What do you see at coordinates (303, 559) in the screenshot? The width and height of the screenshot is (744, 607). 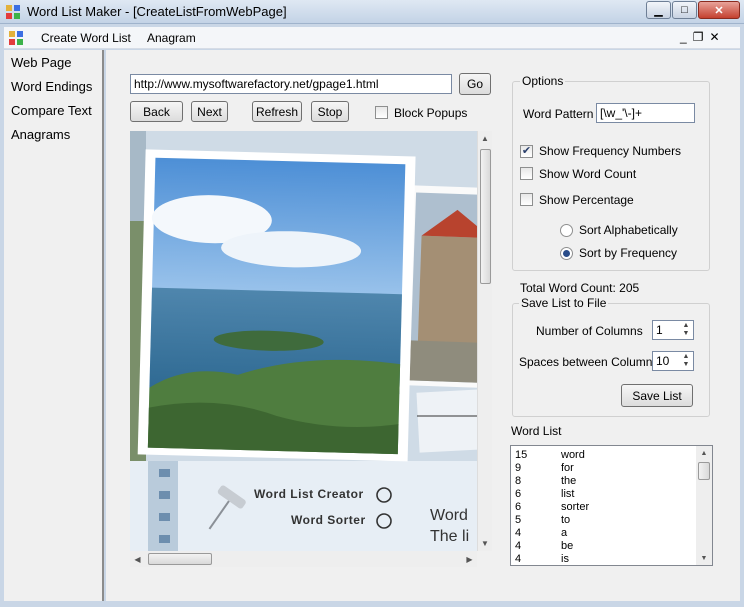 I see `browser-horizontal-scrollbar: ◀ ▶` at bounding box center [303, 559].